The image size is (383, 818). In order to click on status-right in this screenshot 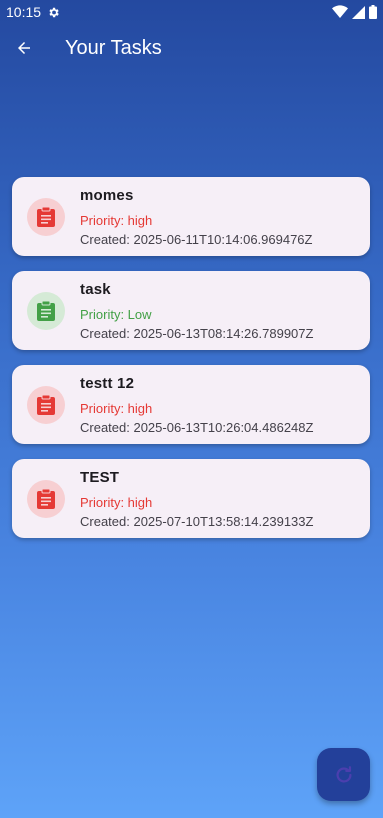, I will do `click(354, 12)`.